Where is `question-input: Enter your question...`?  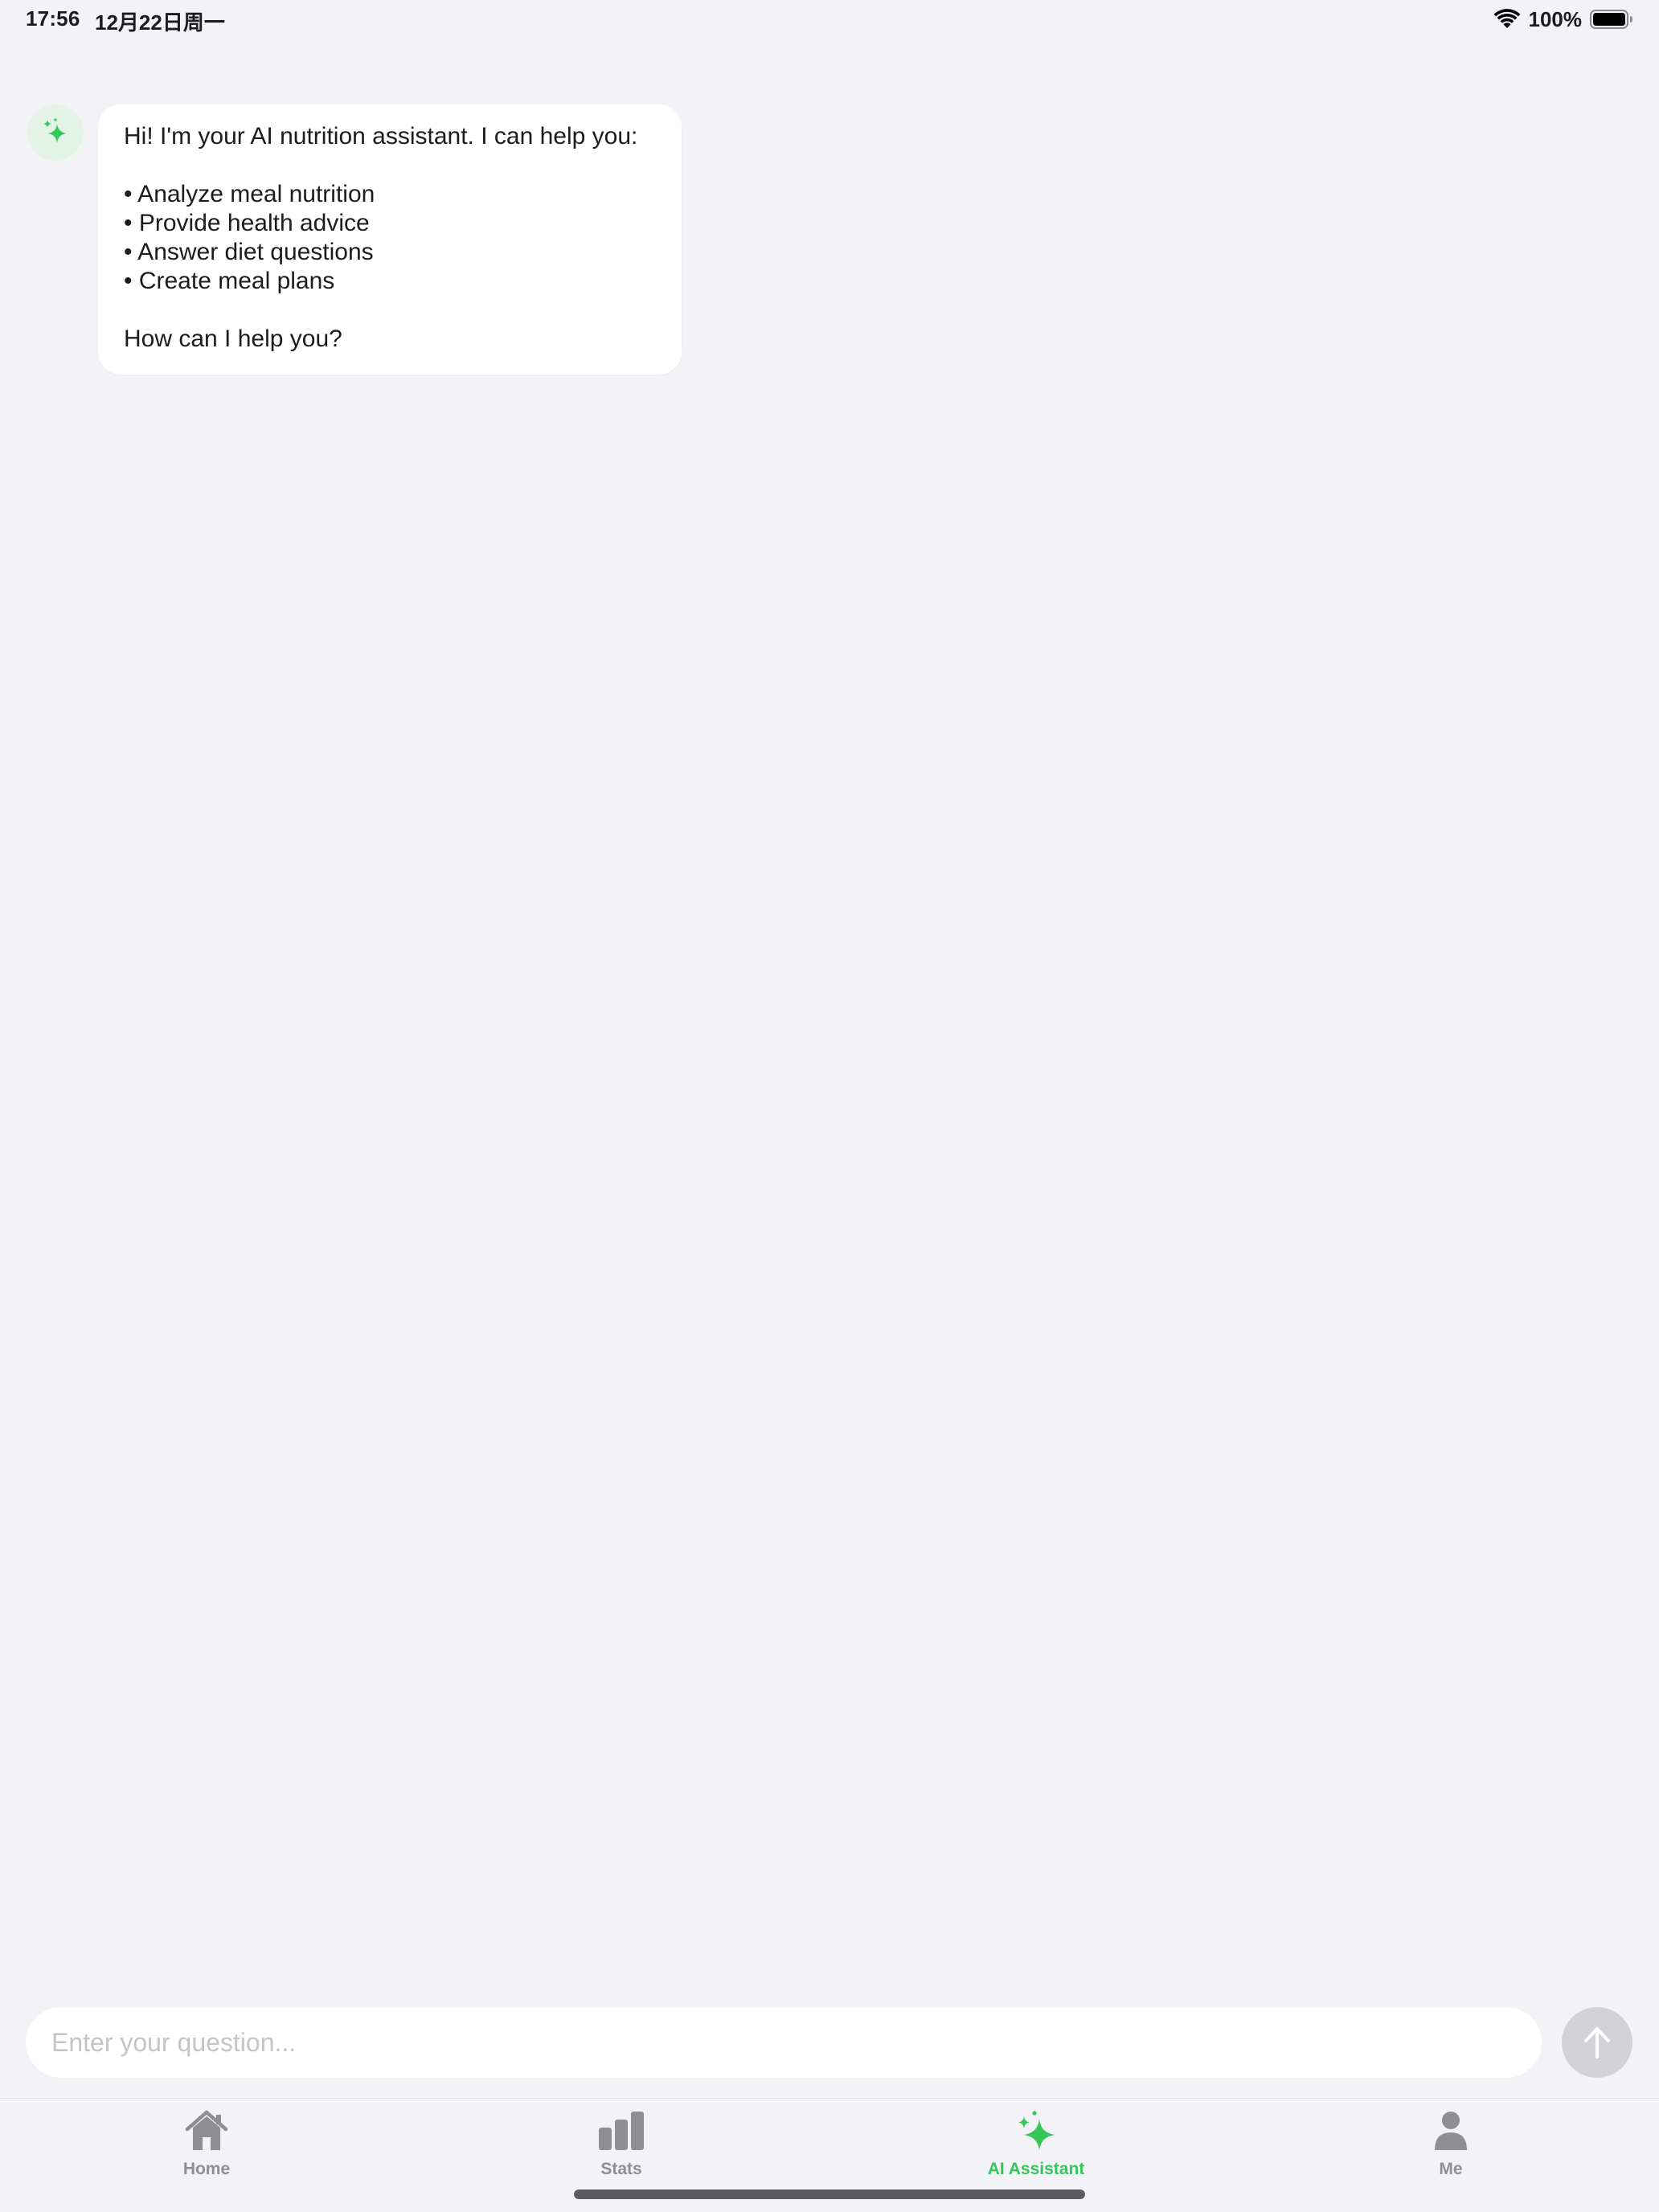 question-input: Enter your question... is located at coordinates (784, 2043).